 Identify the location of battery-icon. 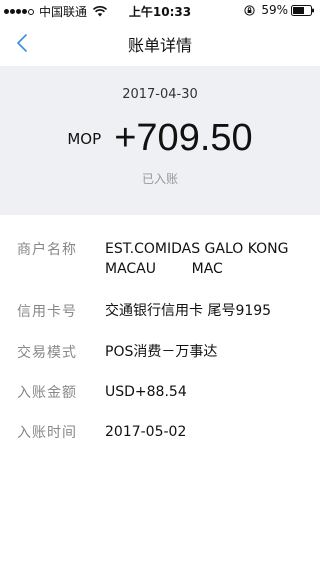
(302, 10).